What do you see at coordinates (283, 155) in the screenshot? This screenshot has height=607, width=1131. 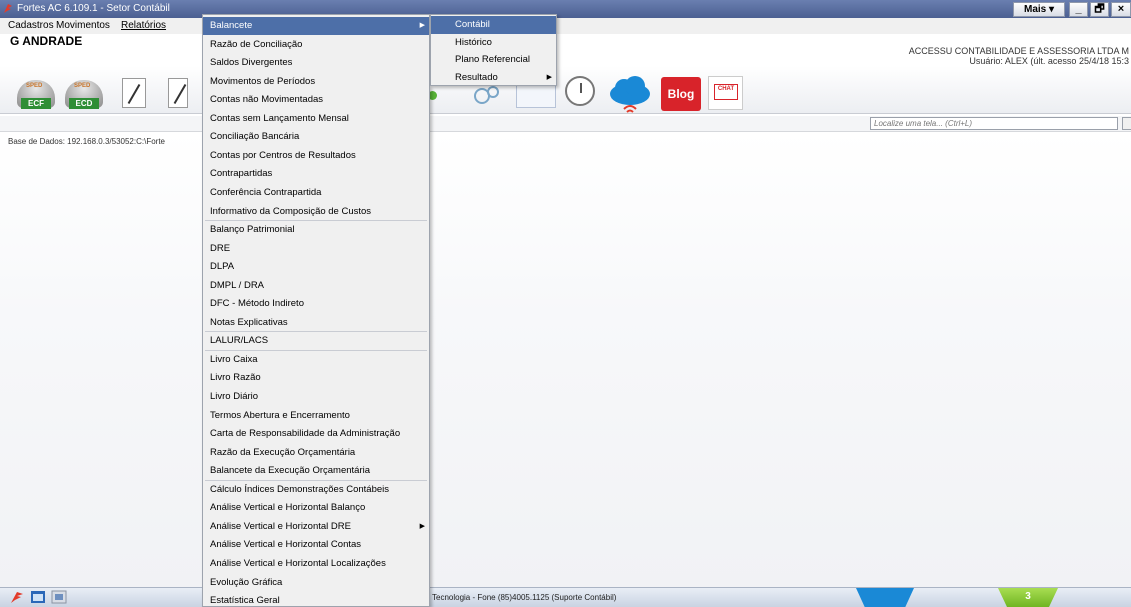 I see `menu-item-label: Contas por Centros de Resultados` at bounding box center [283, 155].